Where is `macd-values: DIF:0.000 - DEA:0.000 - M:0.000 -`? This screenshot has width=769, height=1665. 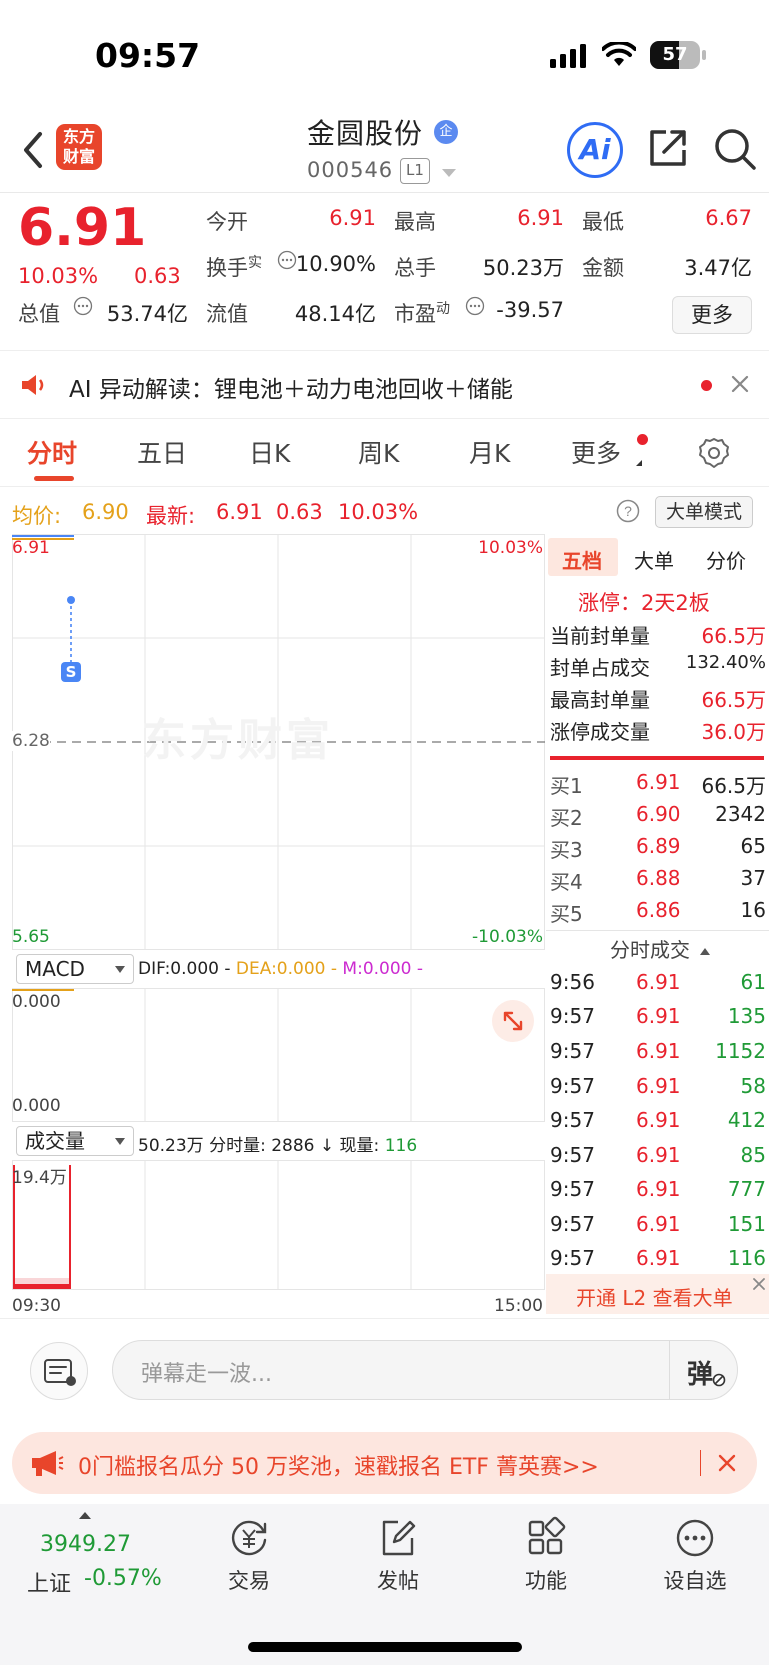 macd-values: DIF:0.000 - DEA:0.000 - M:0.000 - is located at coordinates (280, 969).